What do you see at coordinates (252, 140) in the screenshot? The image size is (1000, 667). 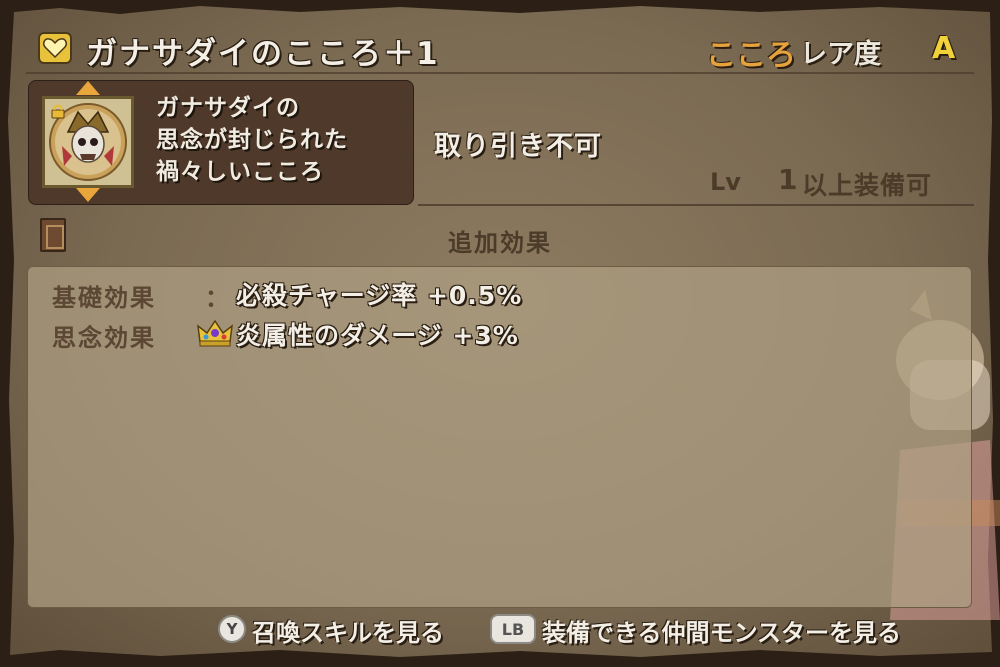 I see `item-description-line: 思念が封じられた` at bounding box center [252, 140].